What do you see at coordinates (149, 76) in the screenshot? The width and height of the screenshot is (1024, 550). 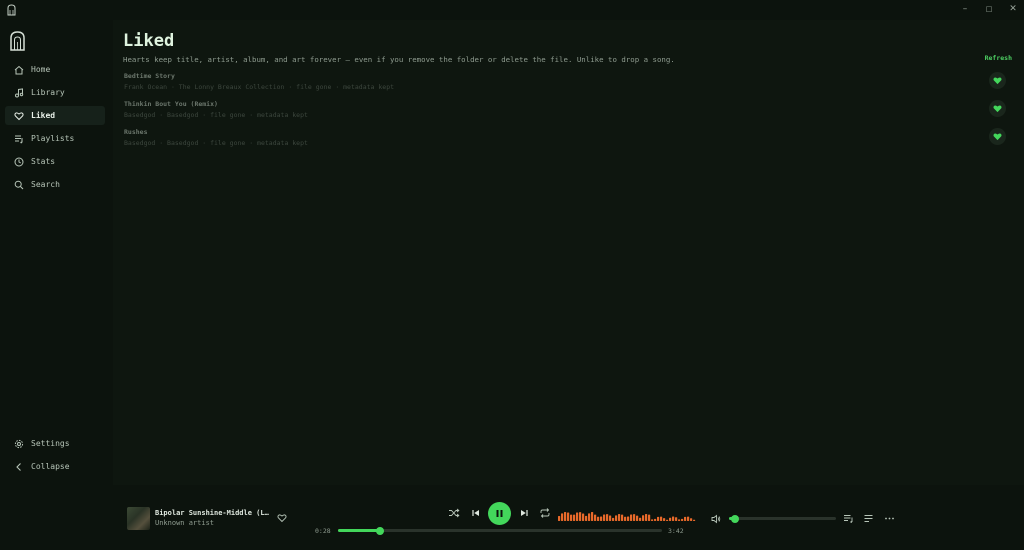 I see `song-title: Bedtime Story` at bounding box center [149, 76].